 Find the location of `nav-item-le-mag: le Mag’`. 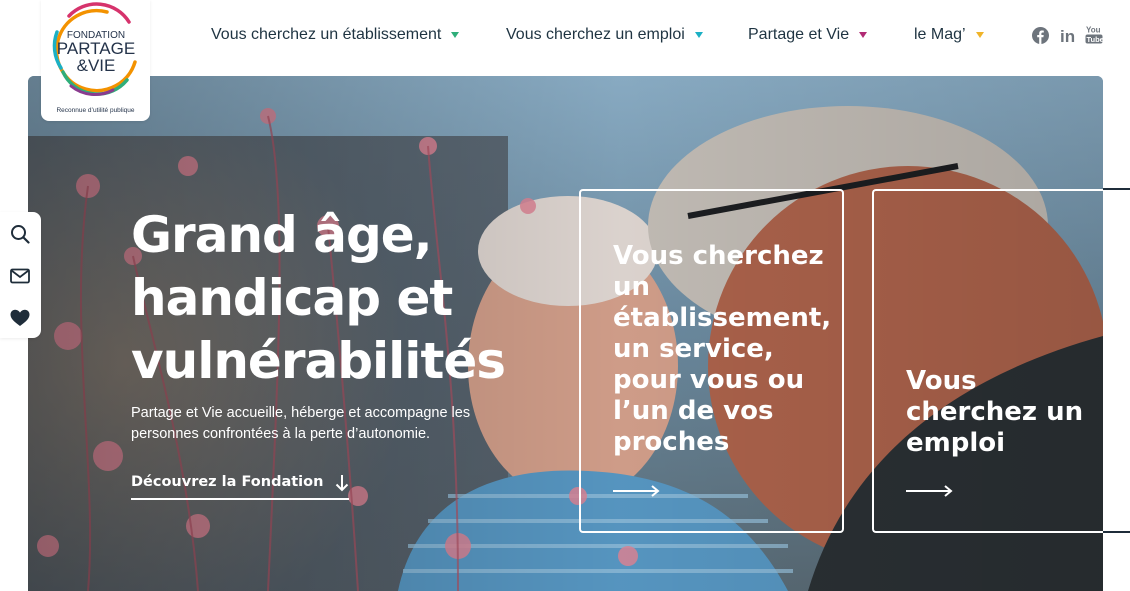

nav-item-le-mag: le Mag’ is located at coordinates (949, 35).